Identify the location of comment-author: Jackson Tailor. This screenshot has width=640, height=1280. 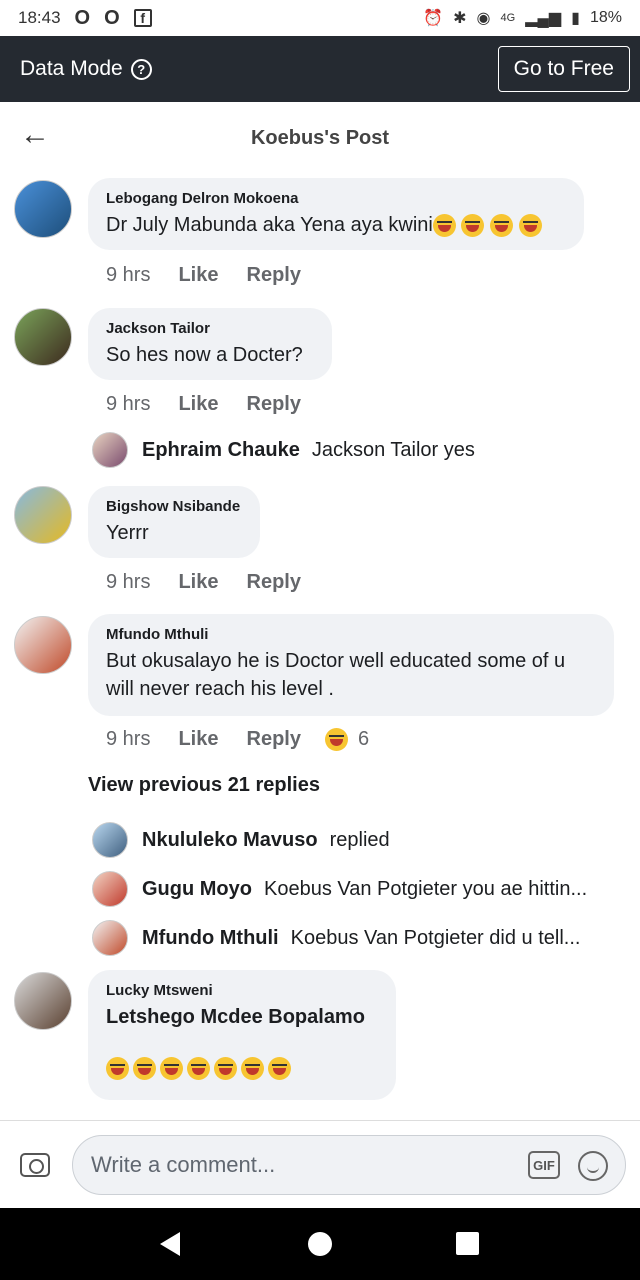
(210, 328).